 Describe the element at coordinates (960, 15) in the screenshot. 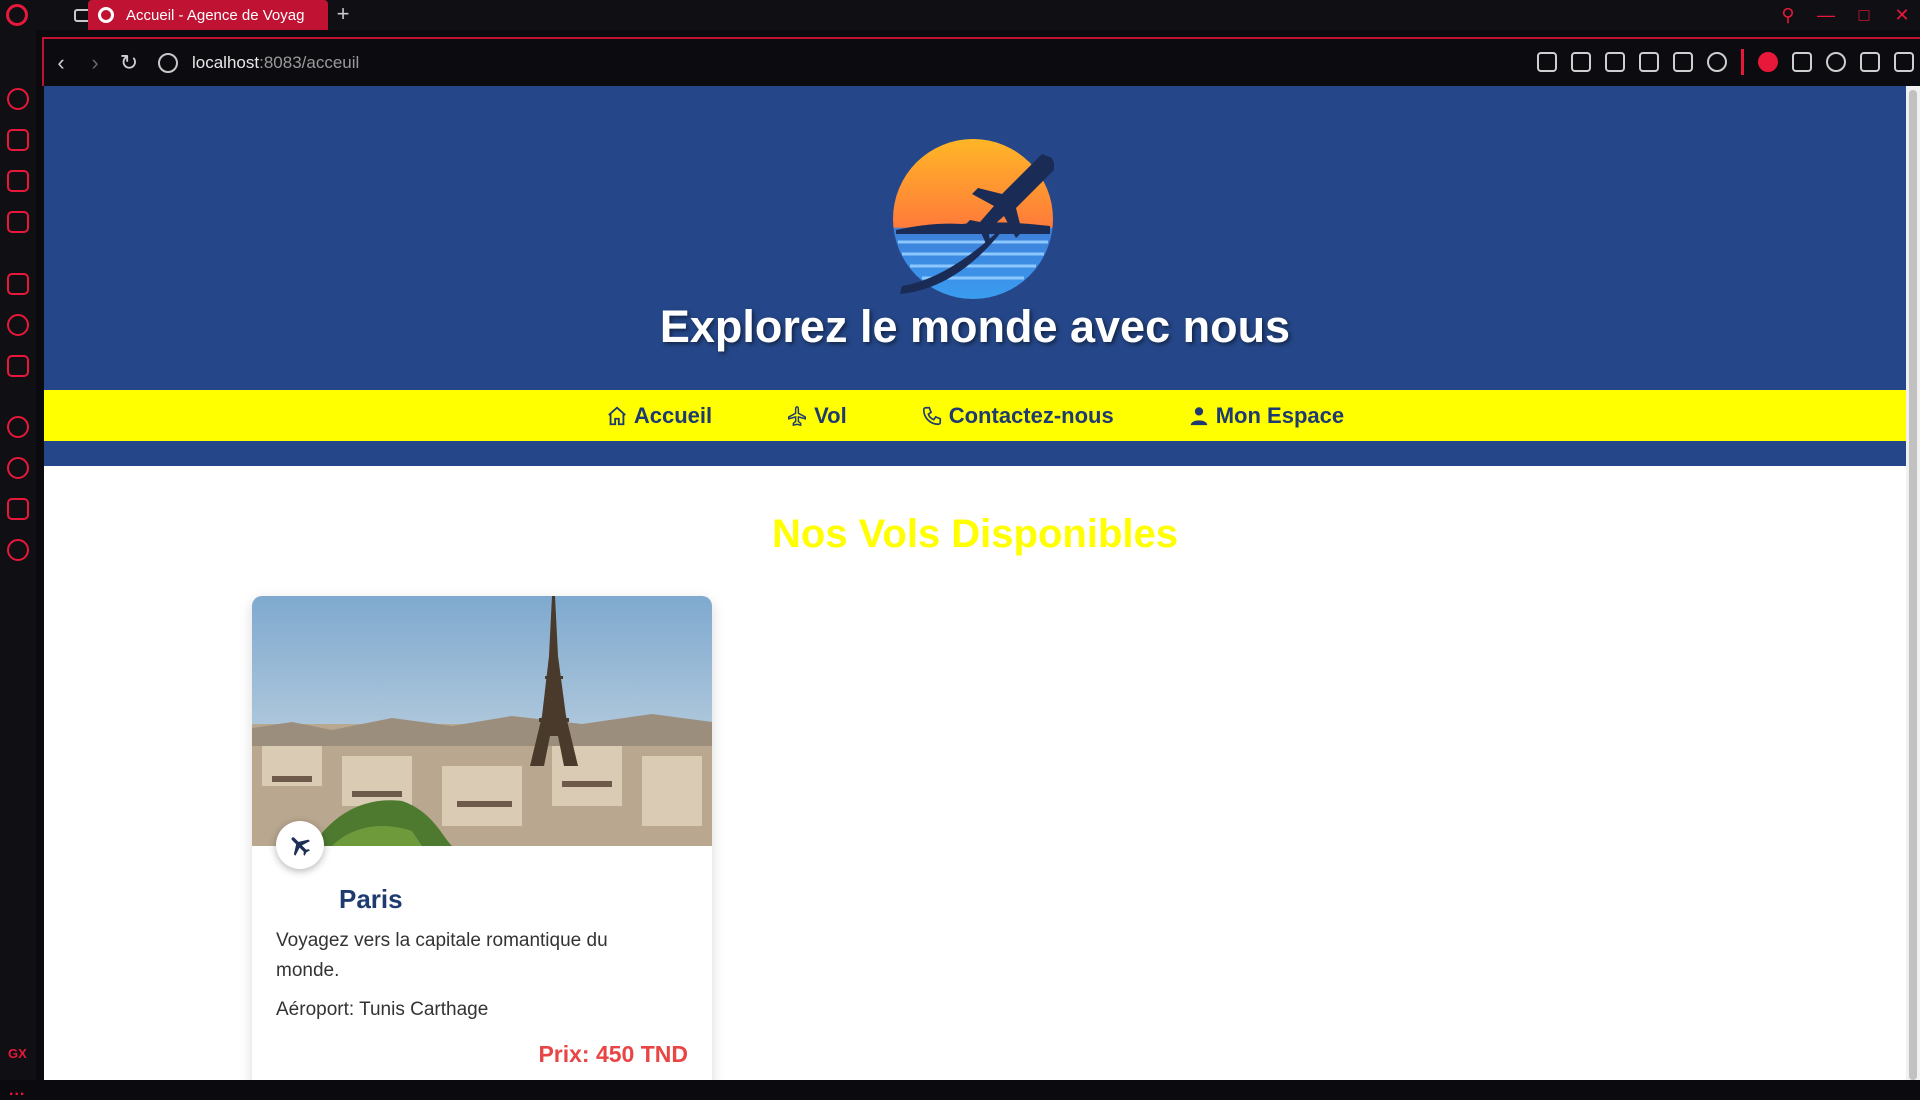

I see `browser-tabbar: Accueil - Agence de Voyag + ⚲ — □ ✕` at that location.